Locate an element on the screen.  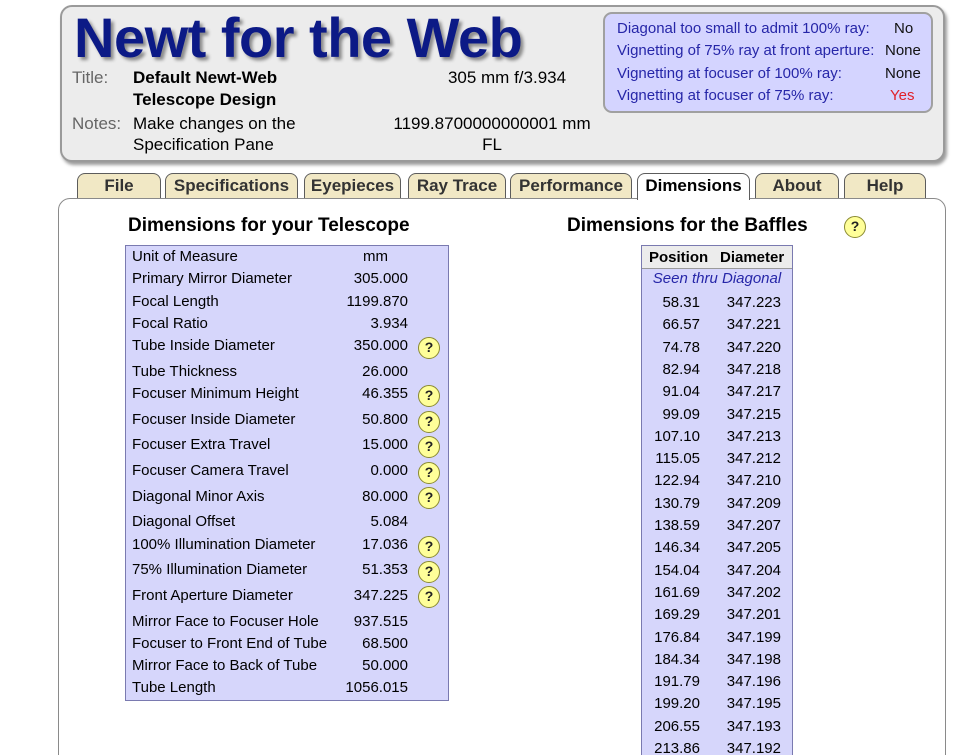
baffle-position: 206.55 is located at coordinates (677, 726).